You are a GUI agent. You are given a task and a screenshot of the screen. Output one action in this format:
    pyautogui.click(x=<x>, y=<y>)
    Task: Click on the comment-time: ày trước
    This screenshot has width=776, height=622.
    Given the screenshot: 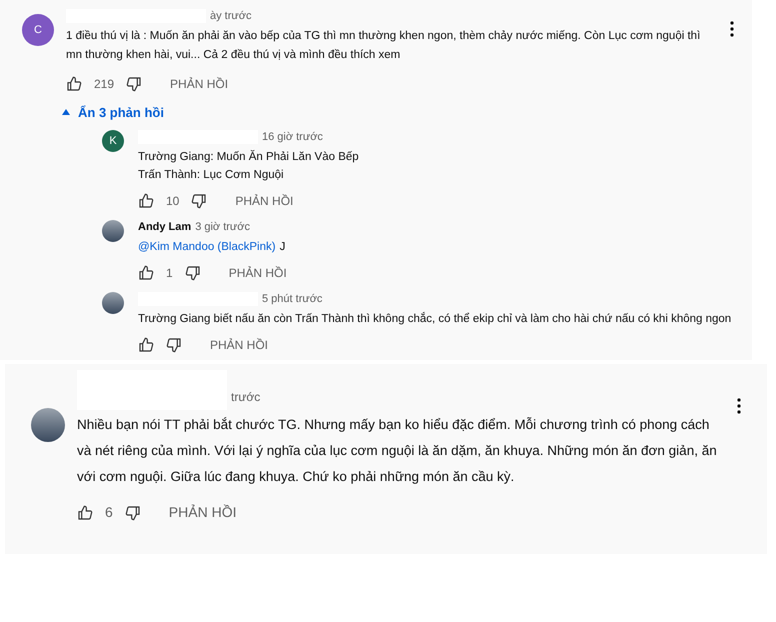 What is the action you would take?
    pyautogui.click(x=231, y=16)
    